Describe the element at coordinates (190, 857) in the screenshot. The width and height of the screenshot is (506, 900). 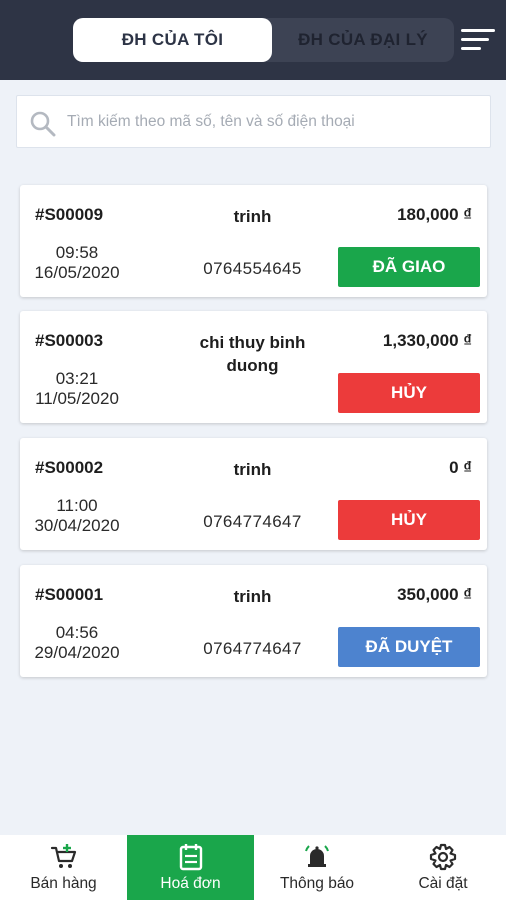
I see `invoice-icon` at that location.